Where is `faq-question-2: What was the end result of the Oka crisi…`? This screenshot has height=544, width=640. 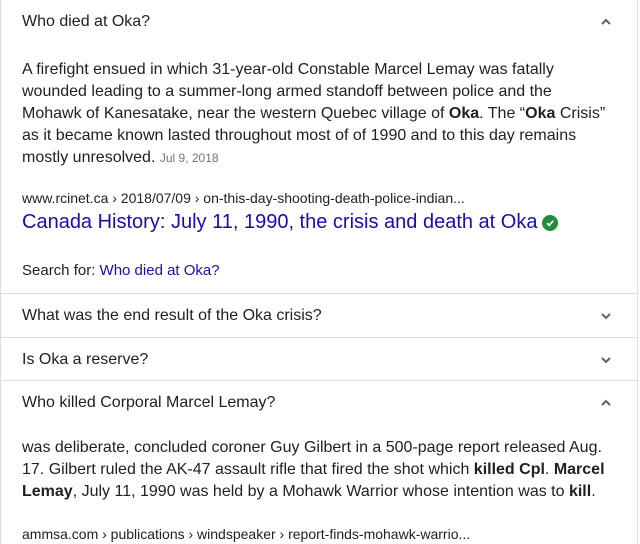 faq-question-2: What was the end result of the Oka crisi… is located at coordinates (172, 315).